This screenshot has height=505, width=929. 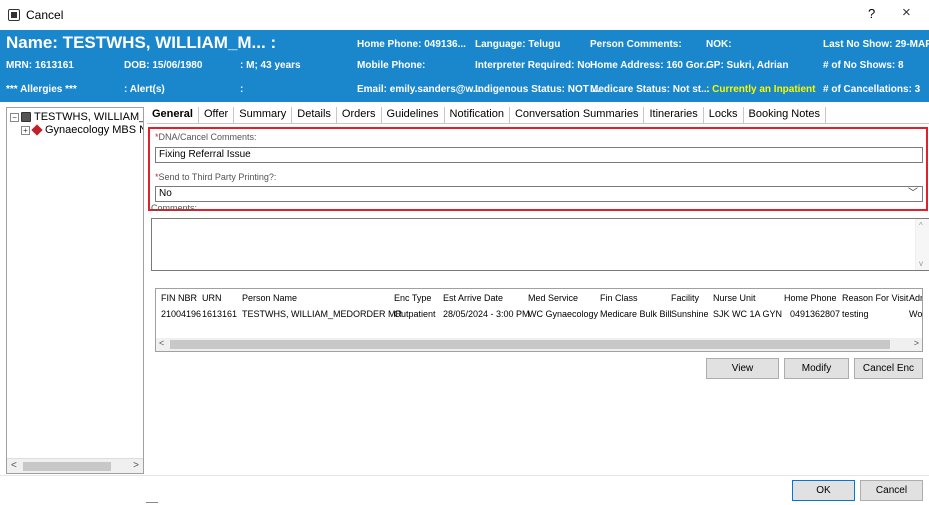 I want to click on table-header: Enc Type, so click(x=412, y=298).